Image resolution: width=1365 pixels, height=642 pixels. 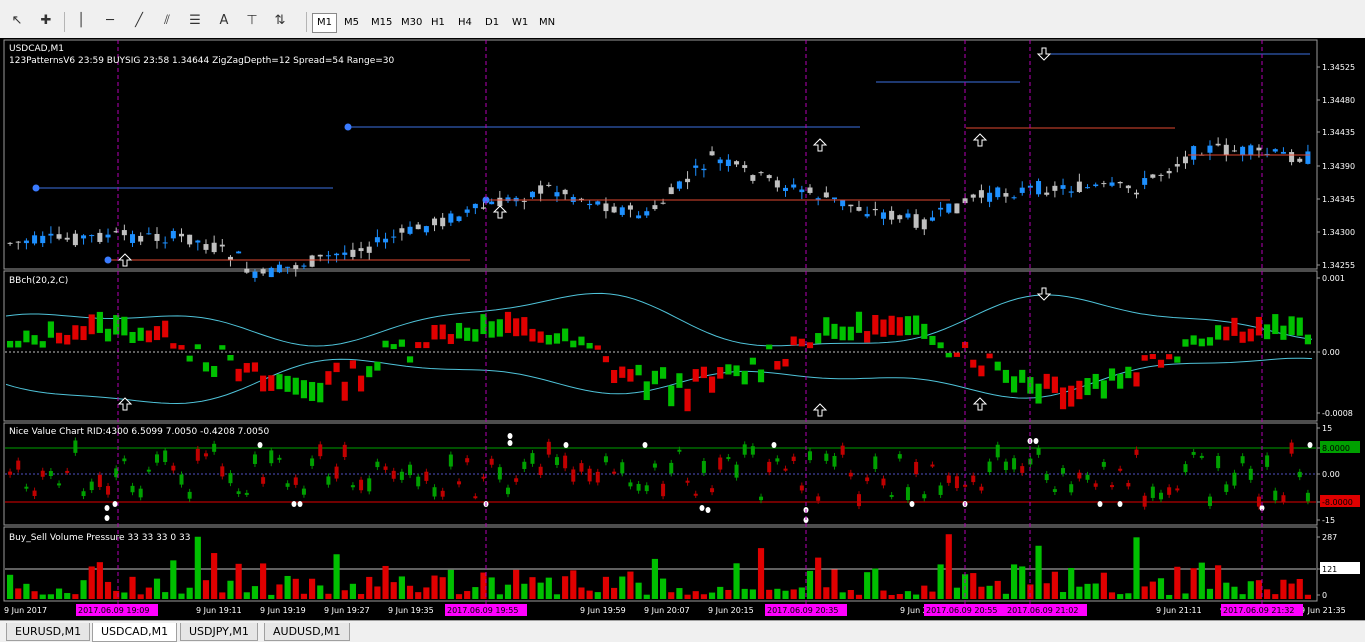 What do you see at coordinates (195, 21) in the screenshot?
I see `fibonacci-icon: ☰` at bounding box center [195, 21].